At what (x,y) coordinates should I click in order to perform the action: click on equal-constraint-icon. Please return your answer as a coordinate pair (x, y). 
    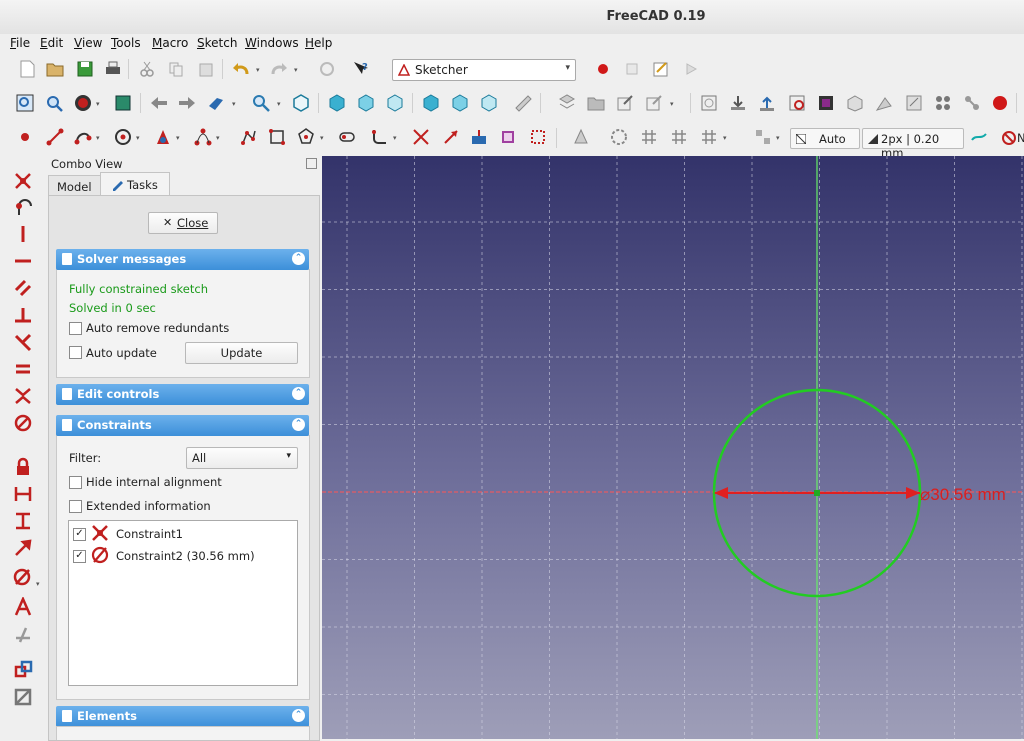
    Looking at the image, I should click on (23, 369).